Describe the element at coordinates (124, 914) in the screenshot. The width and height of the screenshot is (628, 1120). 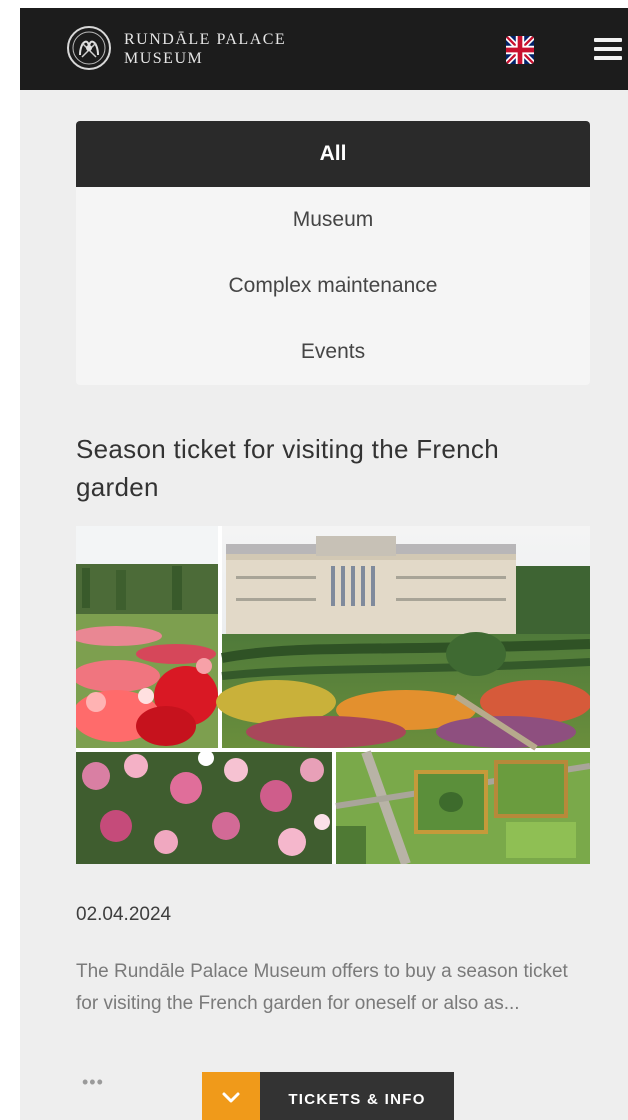
I see `article-date: 02.04.2024` at that location.